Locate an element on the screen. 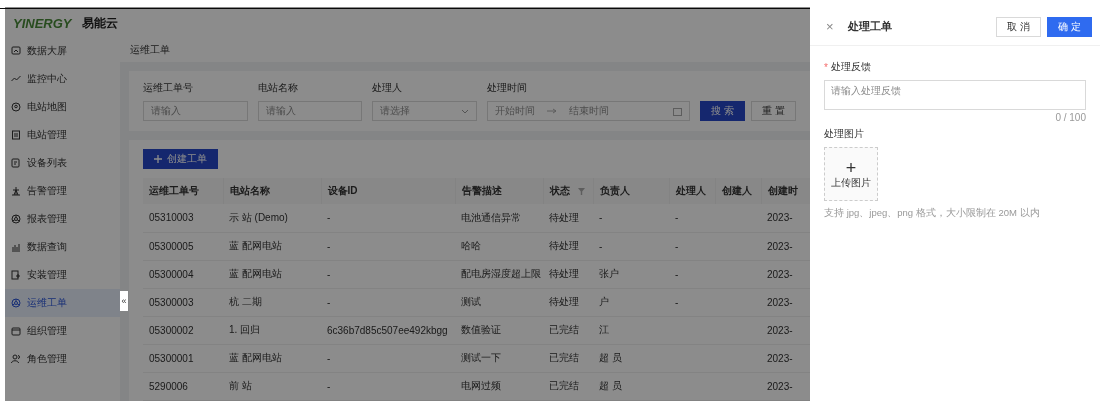 The image size is (1100, 401). field-label: 运维工单号 is located at coordinates (168, 88).